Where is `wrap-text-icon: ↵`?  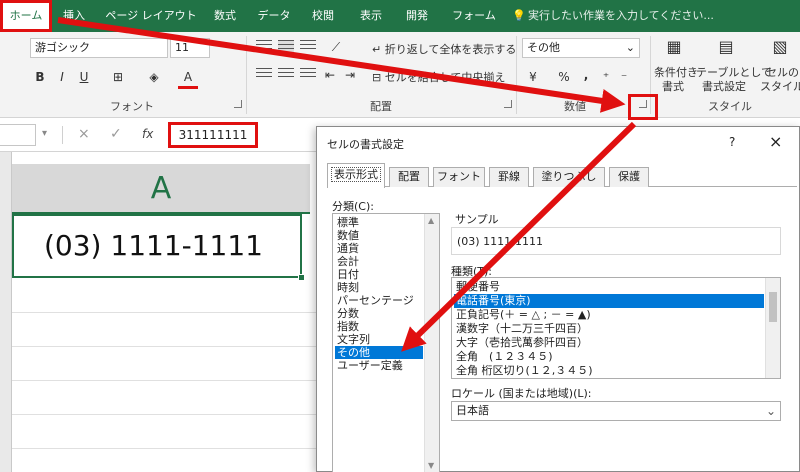
wrap-text-icon: ↵ is located at coordinates (378, 49).